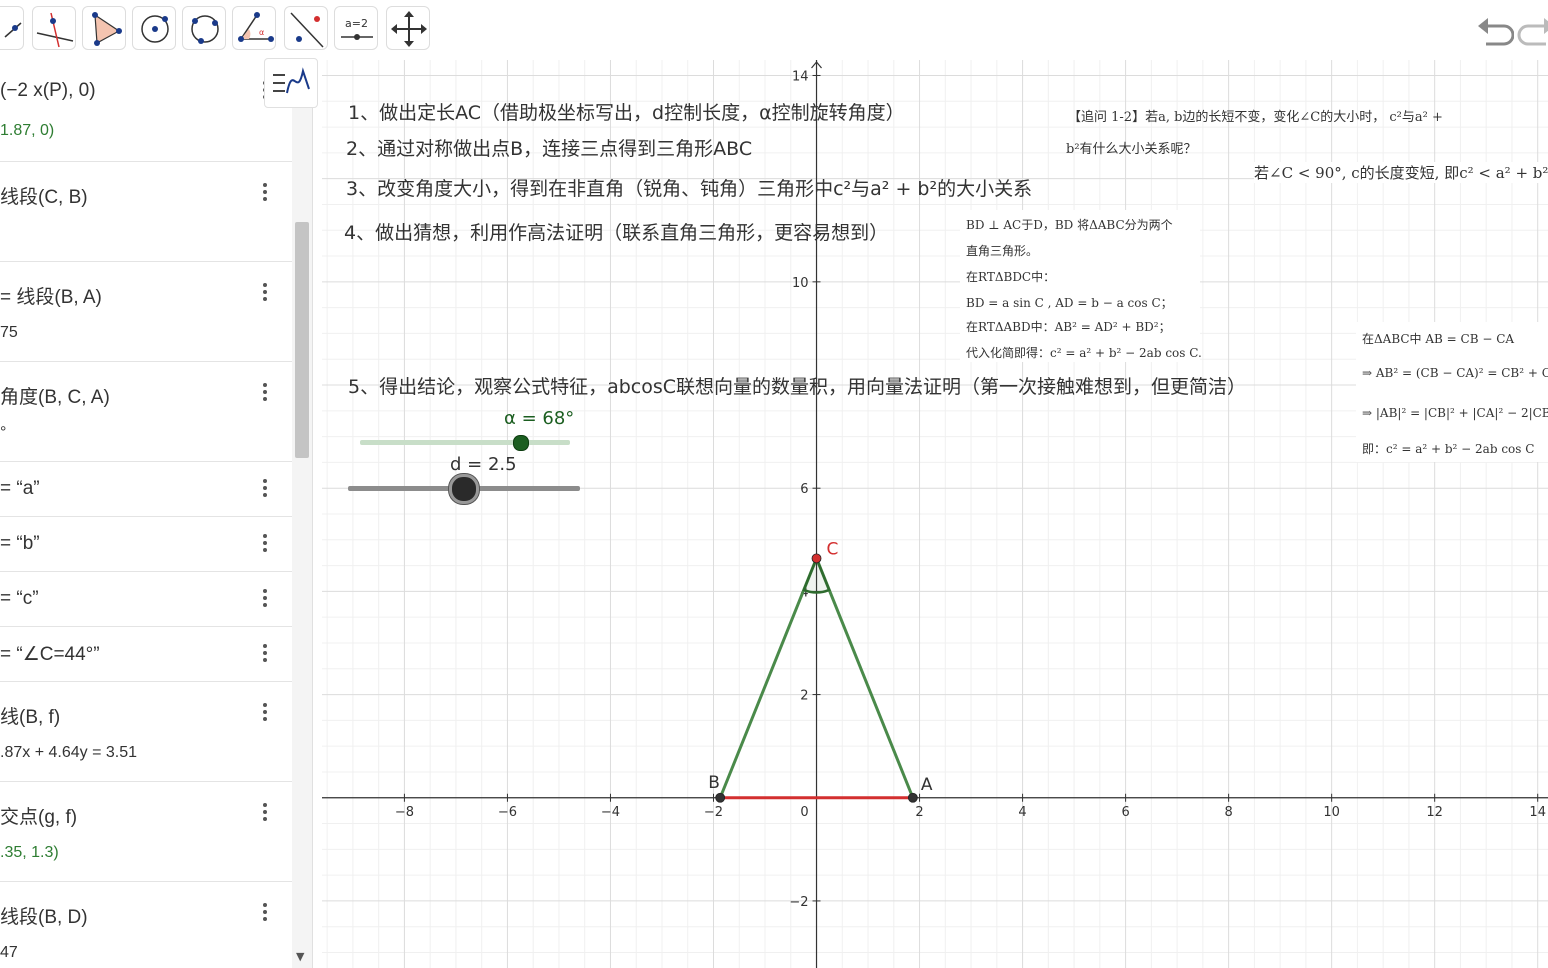 Image resolution: width=1548 pixels, height=968 pixels. What do you see at coordinates (356, 23) in the screenshot?
I see `svg-text: a=2` at bounding box center [356, 23].